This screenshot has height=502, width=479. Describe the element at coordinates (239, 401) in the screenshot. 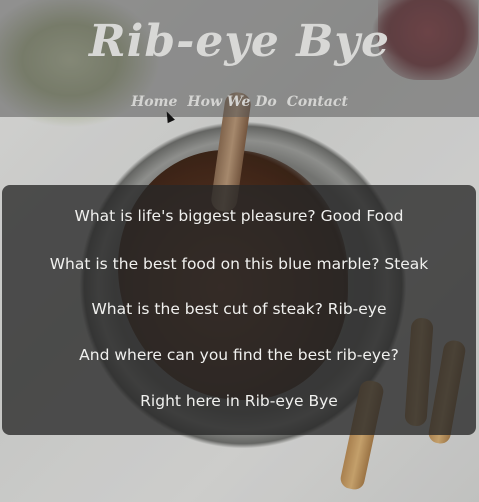

I see `intro-line: Right here in Rib-eye Bye` at that location.